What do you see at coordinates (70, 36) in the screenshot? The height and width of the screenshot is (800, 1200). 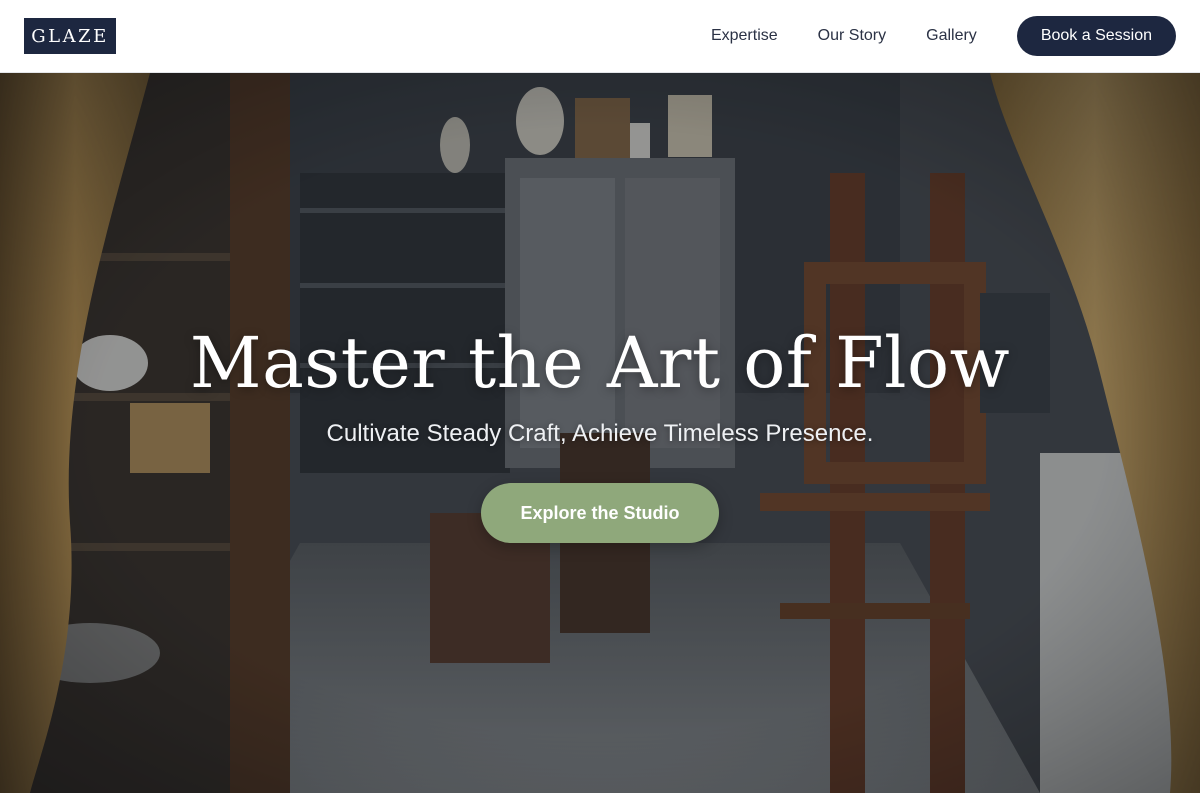 I see `brand-logo: GLAZE` at bounding box center [70, 36].